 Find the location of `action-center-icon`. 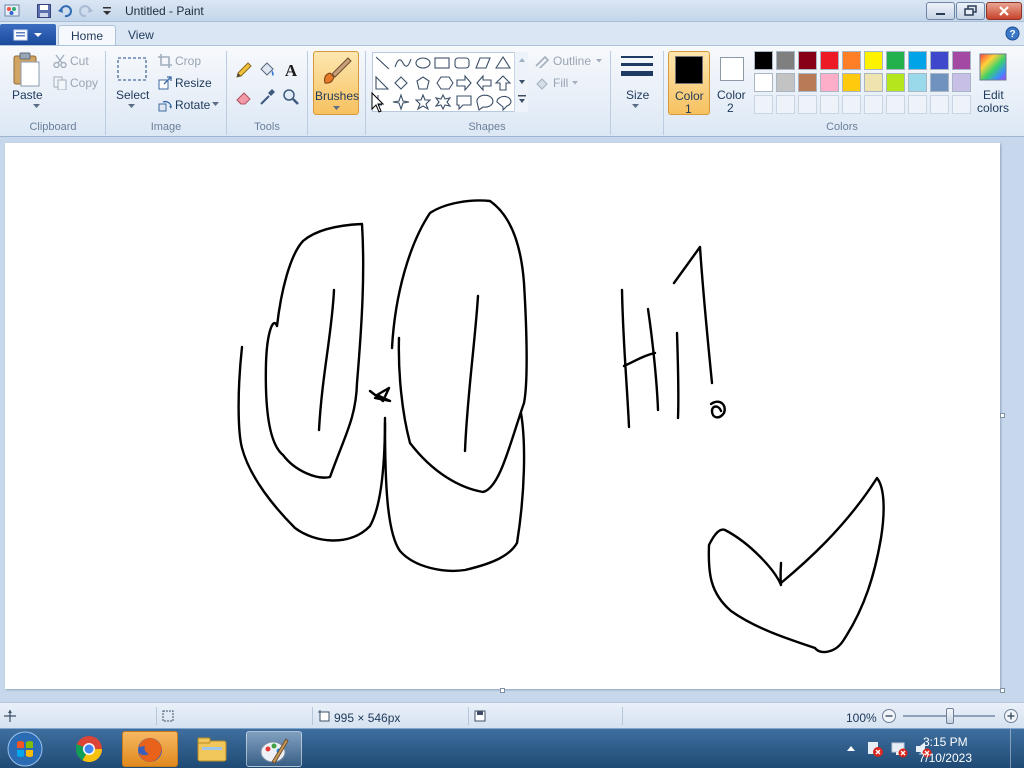

action-center-icon is located at coordinates (875, 749).